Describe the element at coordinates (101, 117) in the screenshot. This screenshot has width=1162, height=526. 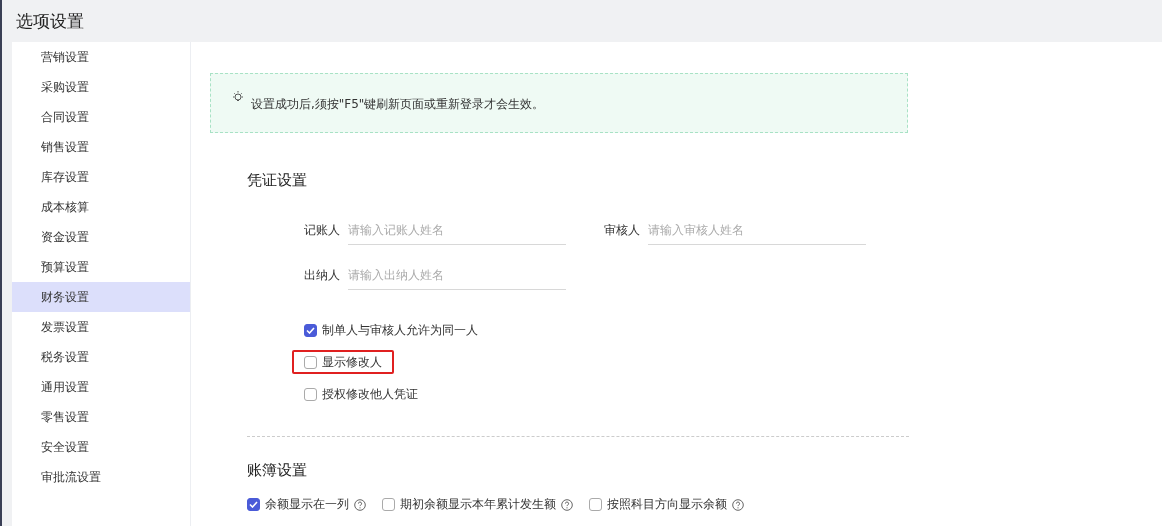
I see `sidebar-item: 合同设置` at that location.